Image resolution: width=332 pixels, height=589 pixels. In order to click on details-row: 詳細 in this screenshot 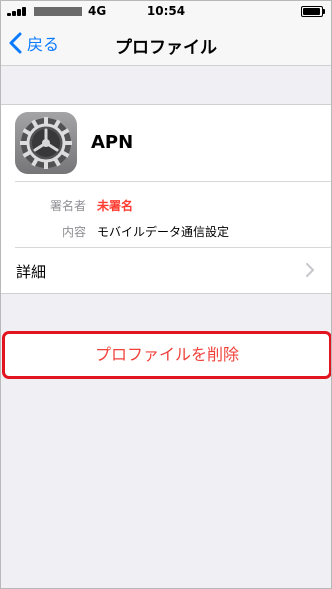, I will do `click(166, 270)`.